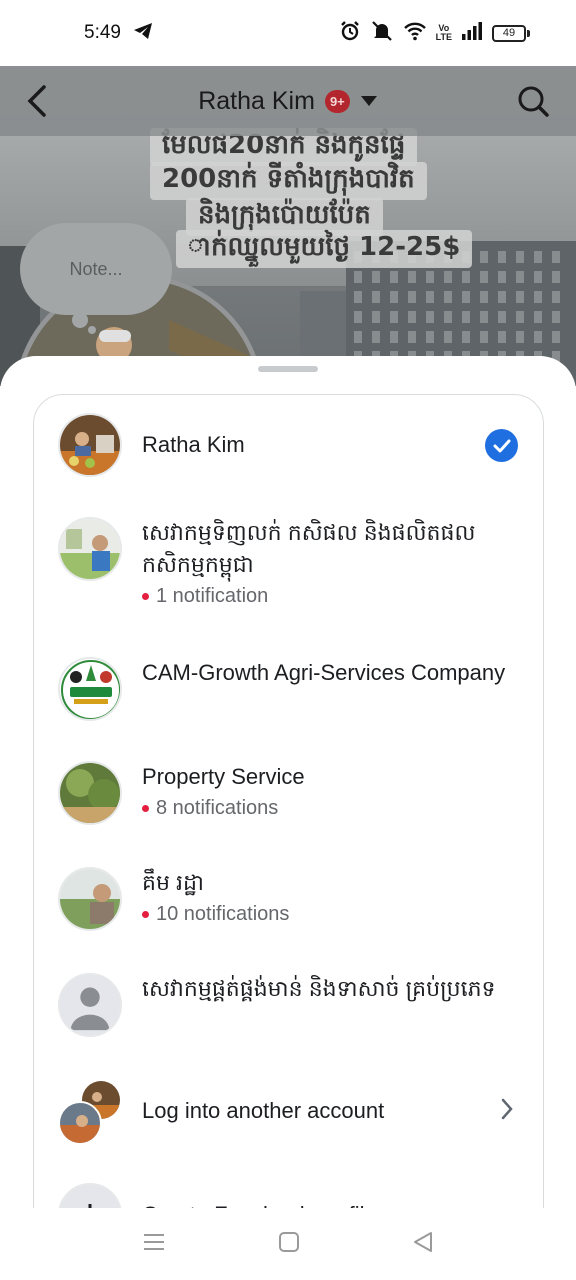  I want to click on selected-check-icon, so click(501, 445).